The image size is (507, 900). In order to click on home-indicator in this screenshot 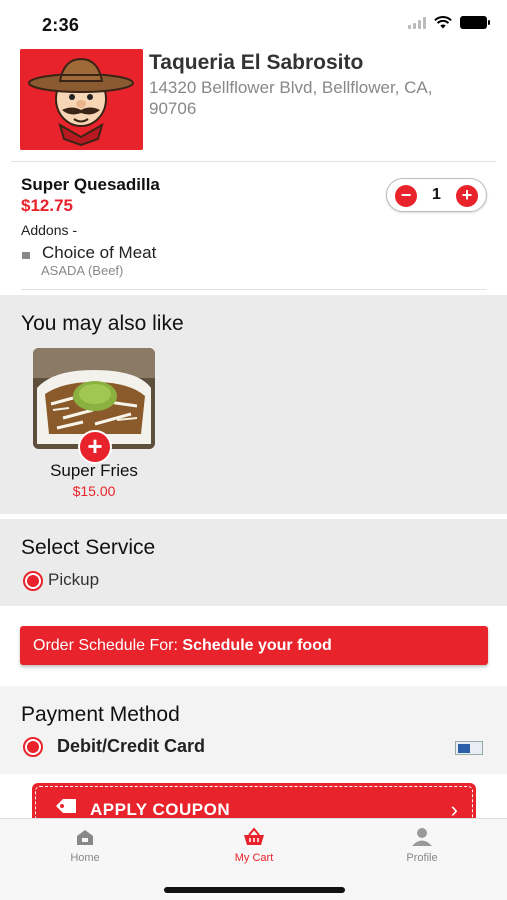, I will do `click(254, 890)`.